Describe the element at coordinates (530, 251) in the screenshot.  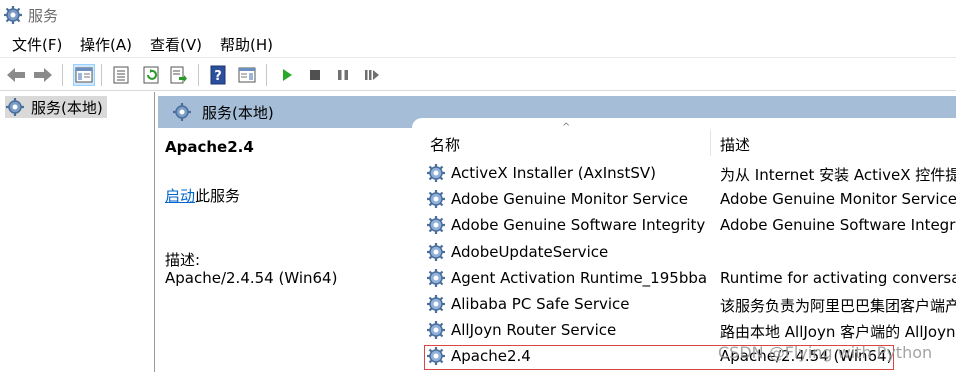
I see `service-name: AdobeUpdateService` at that location.